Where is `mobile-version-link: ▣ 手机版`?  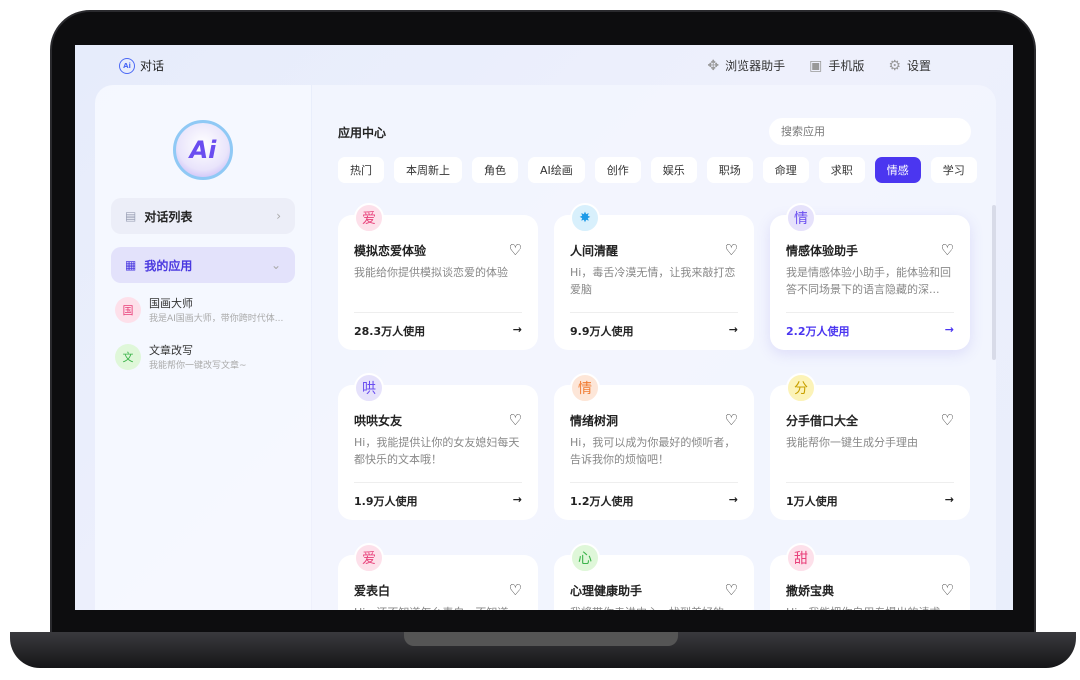
mobile-version-link: ▣ 手机版 is located at coordinates (836, 65).